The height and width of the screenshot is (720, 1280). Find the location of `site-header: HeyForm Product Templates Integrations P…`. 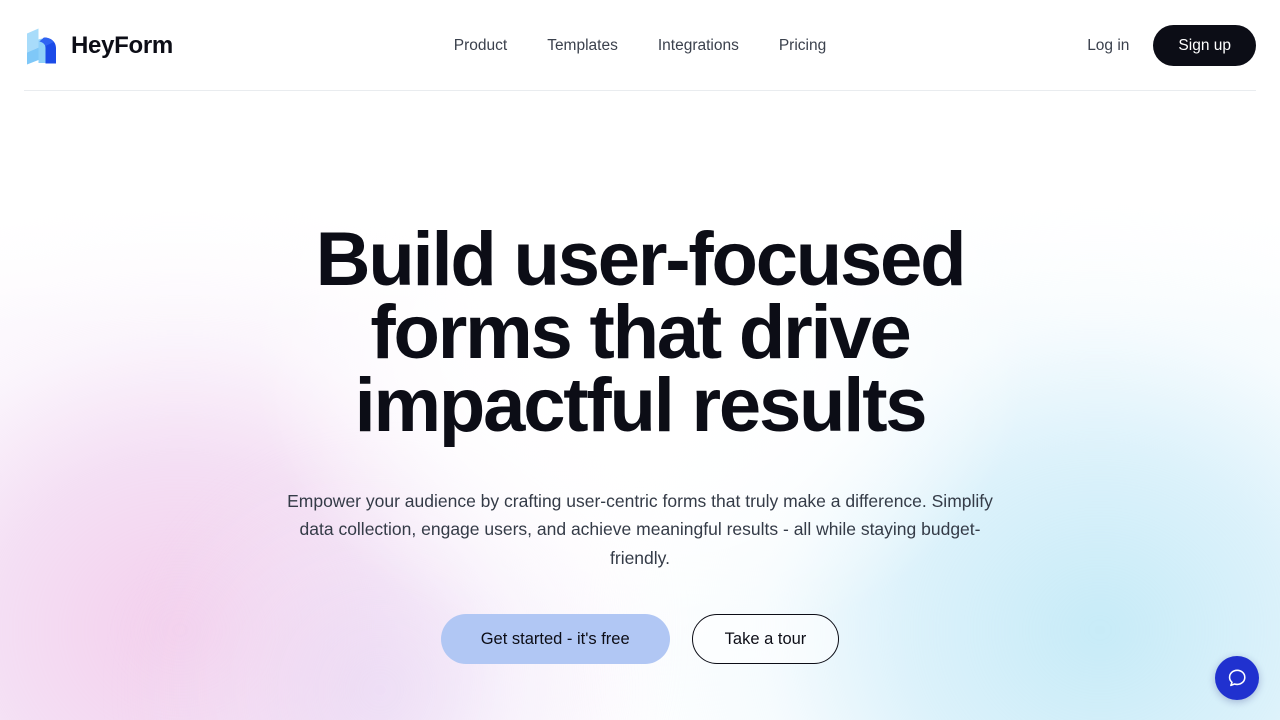

site-header: HeyForm Product Templates Integrations P… is located at coordinates (640, 45).